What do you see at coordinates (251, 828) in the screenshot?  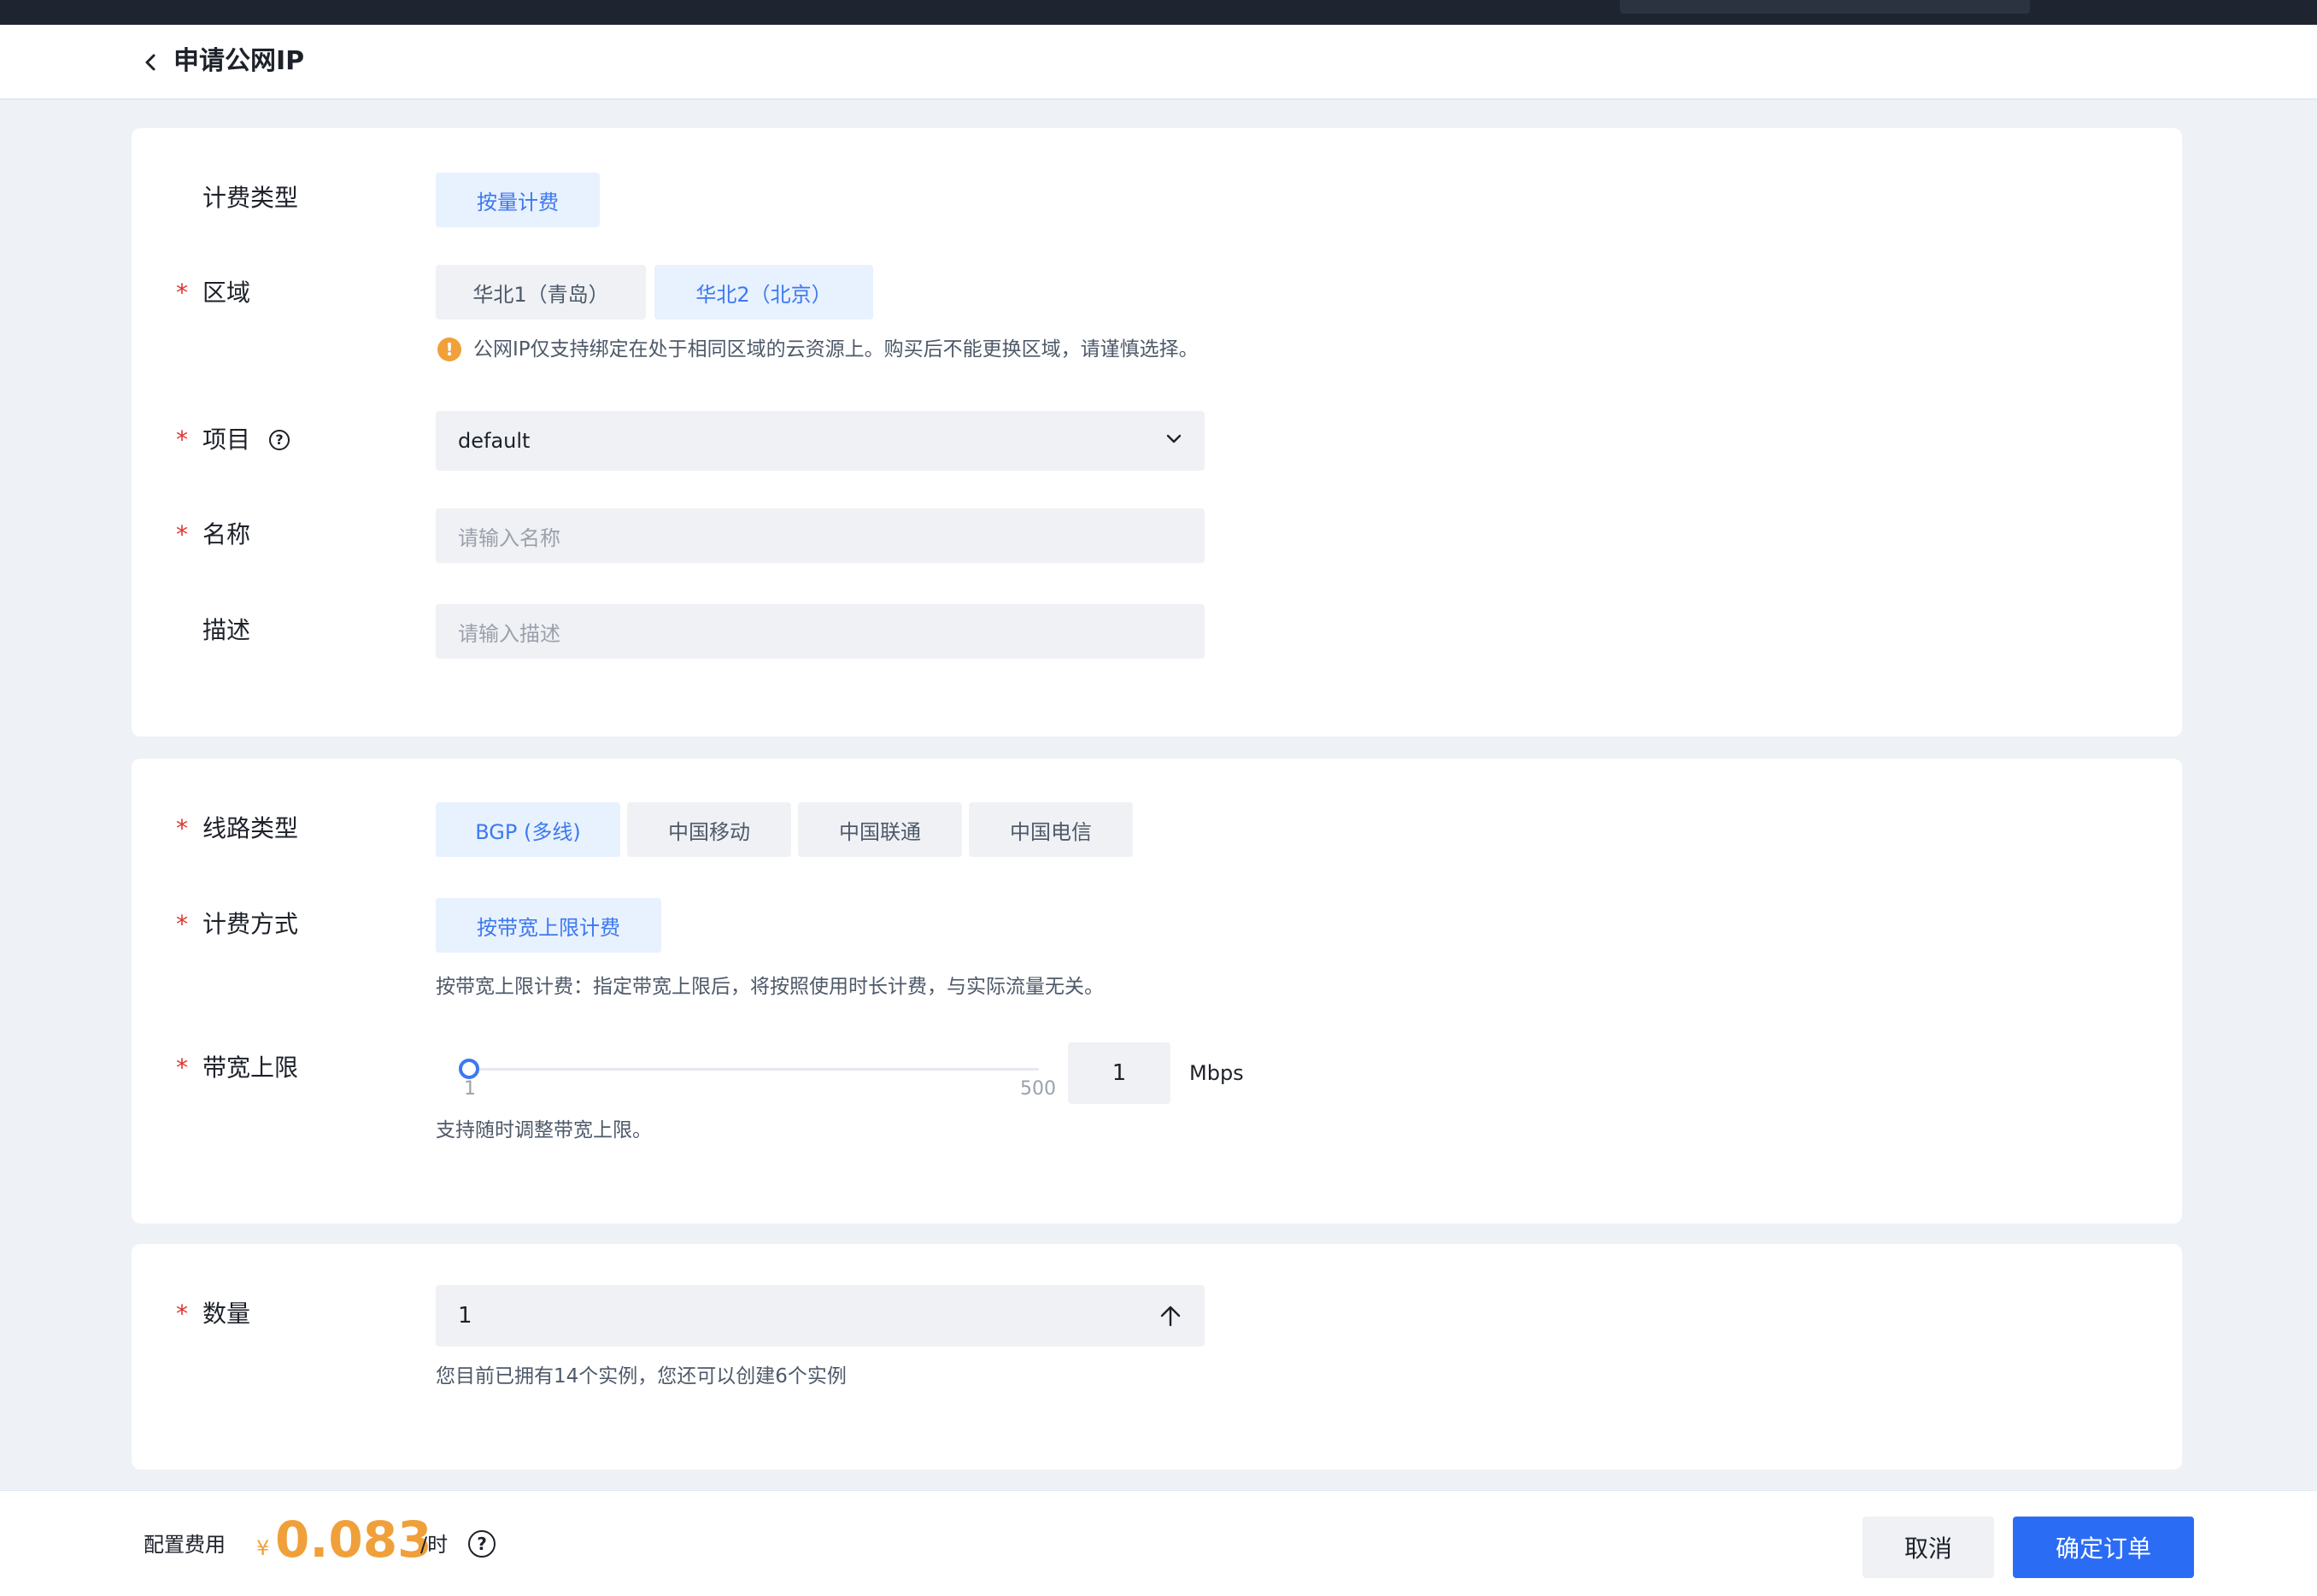 I see `line-type-label: 线路类型` at bounding box center [251, 828].